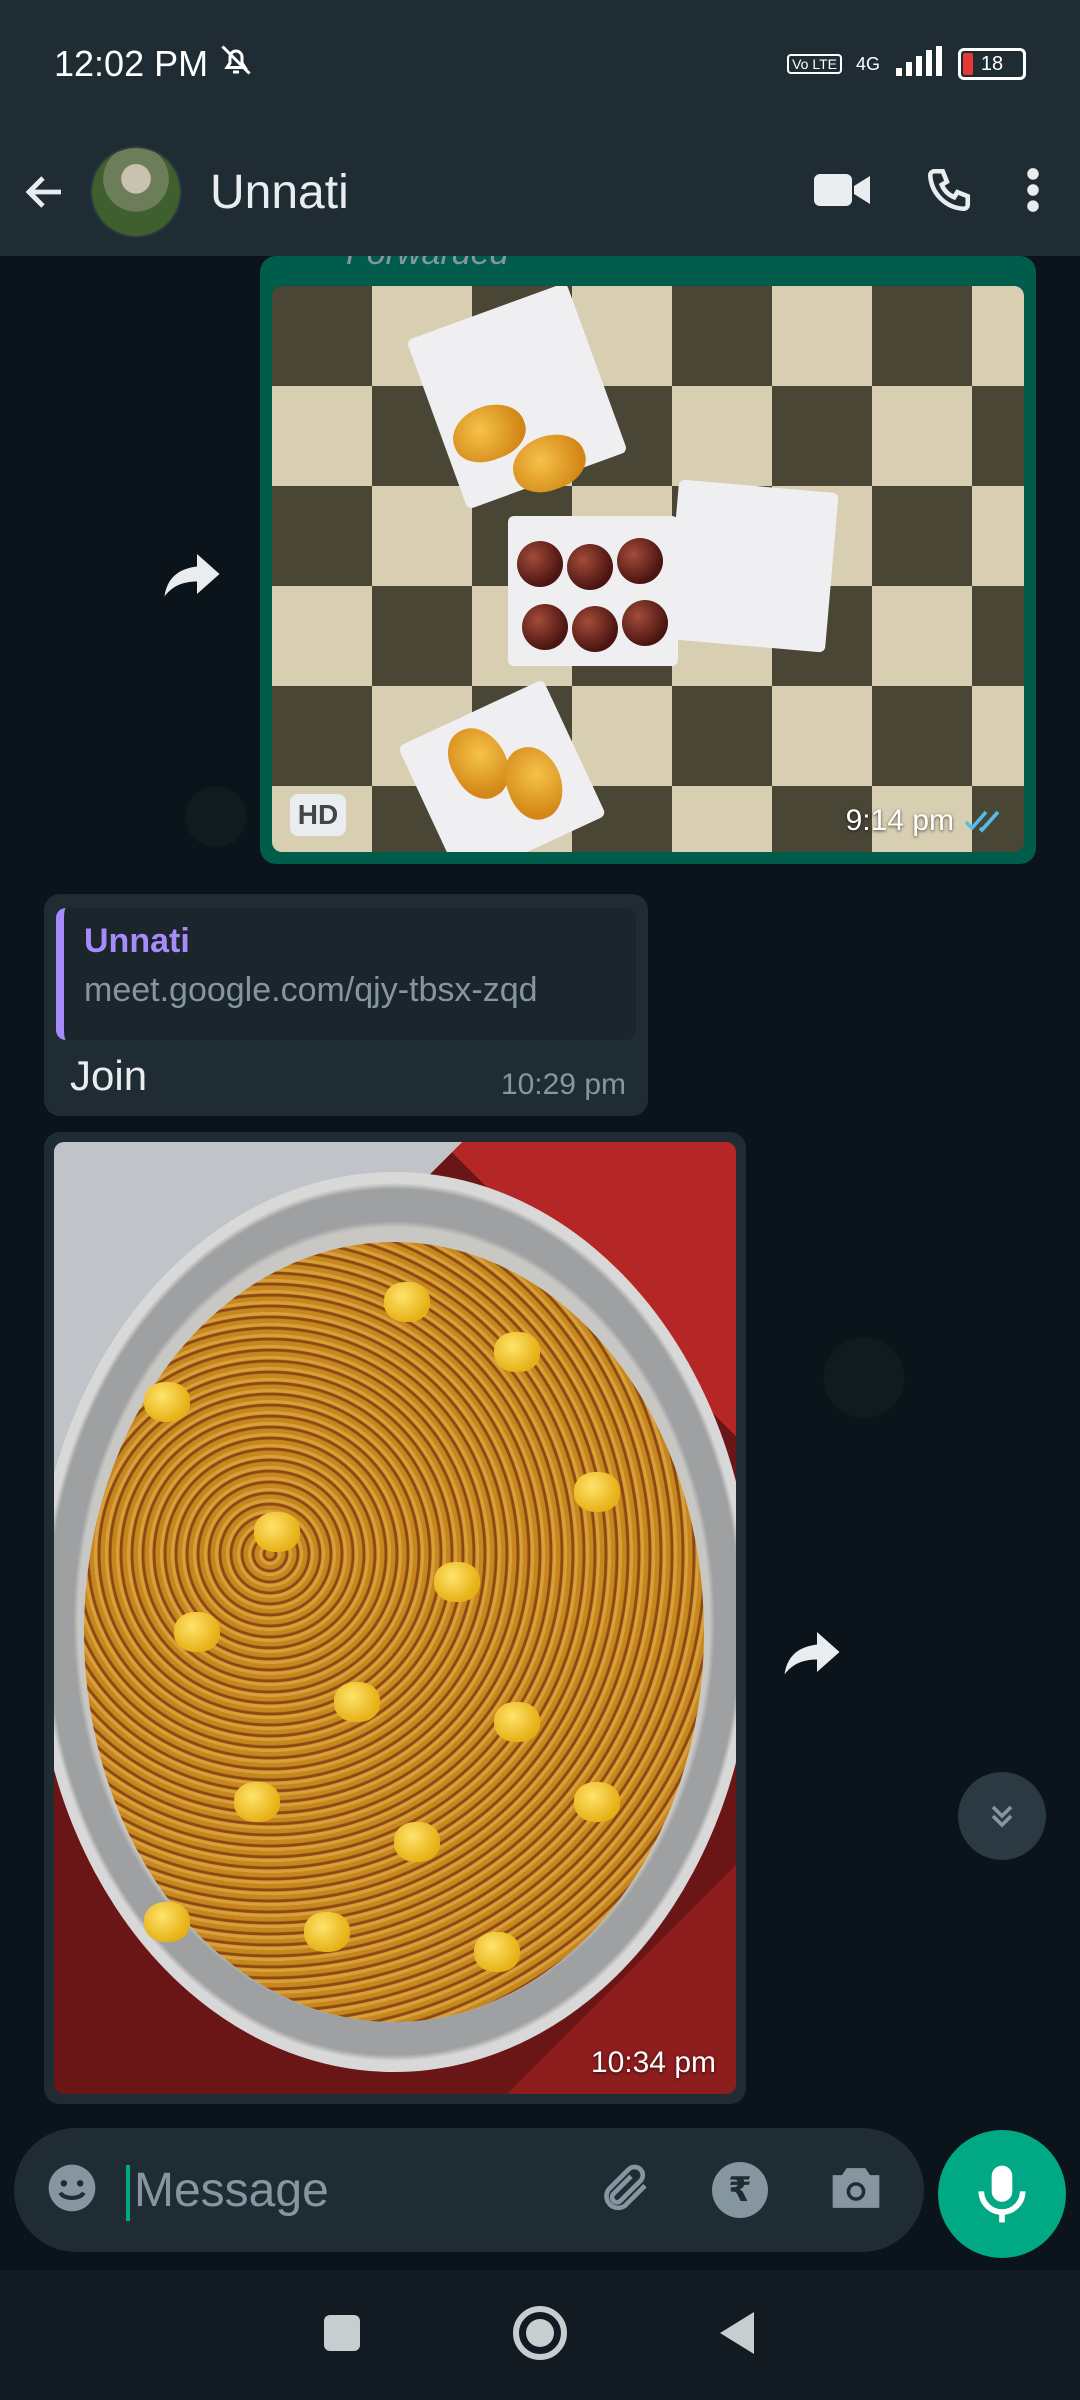  What do you see at coordinates (563, 1084) in the screenshot?
I see `message-time: 10:29 pm` at bounding box center [563, 1084].